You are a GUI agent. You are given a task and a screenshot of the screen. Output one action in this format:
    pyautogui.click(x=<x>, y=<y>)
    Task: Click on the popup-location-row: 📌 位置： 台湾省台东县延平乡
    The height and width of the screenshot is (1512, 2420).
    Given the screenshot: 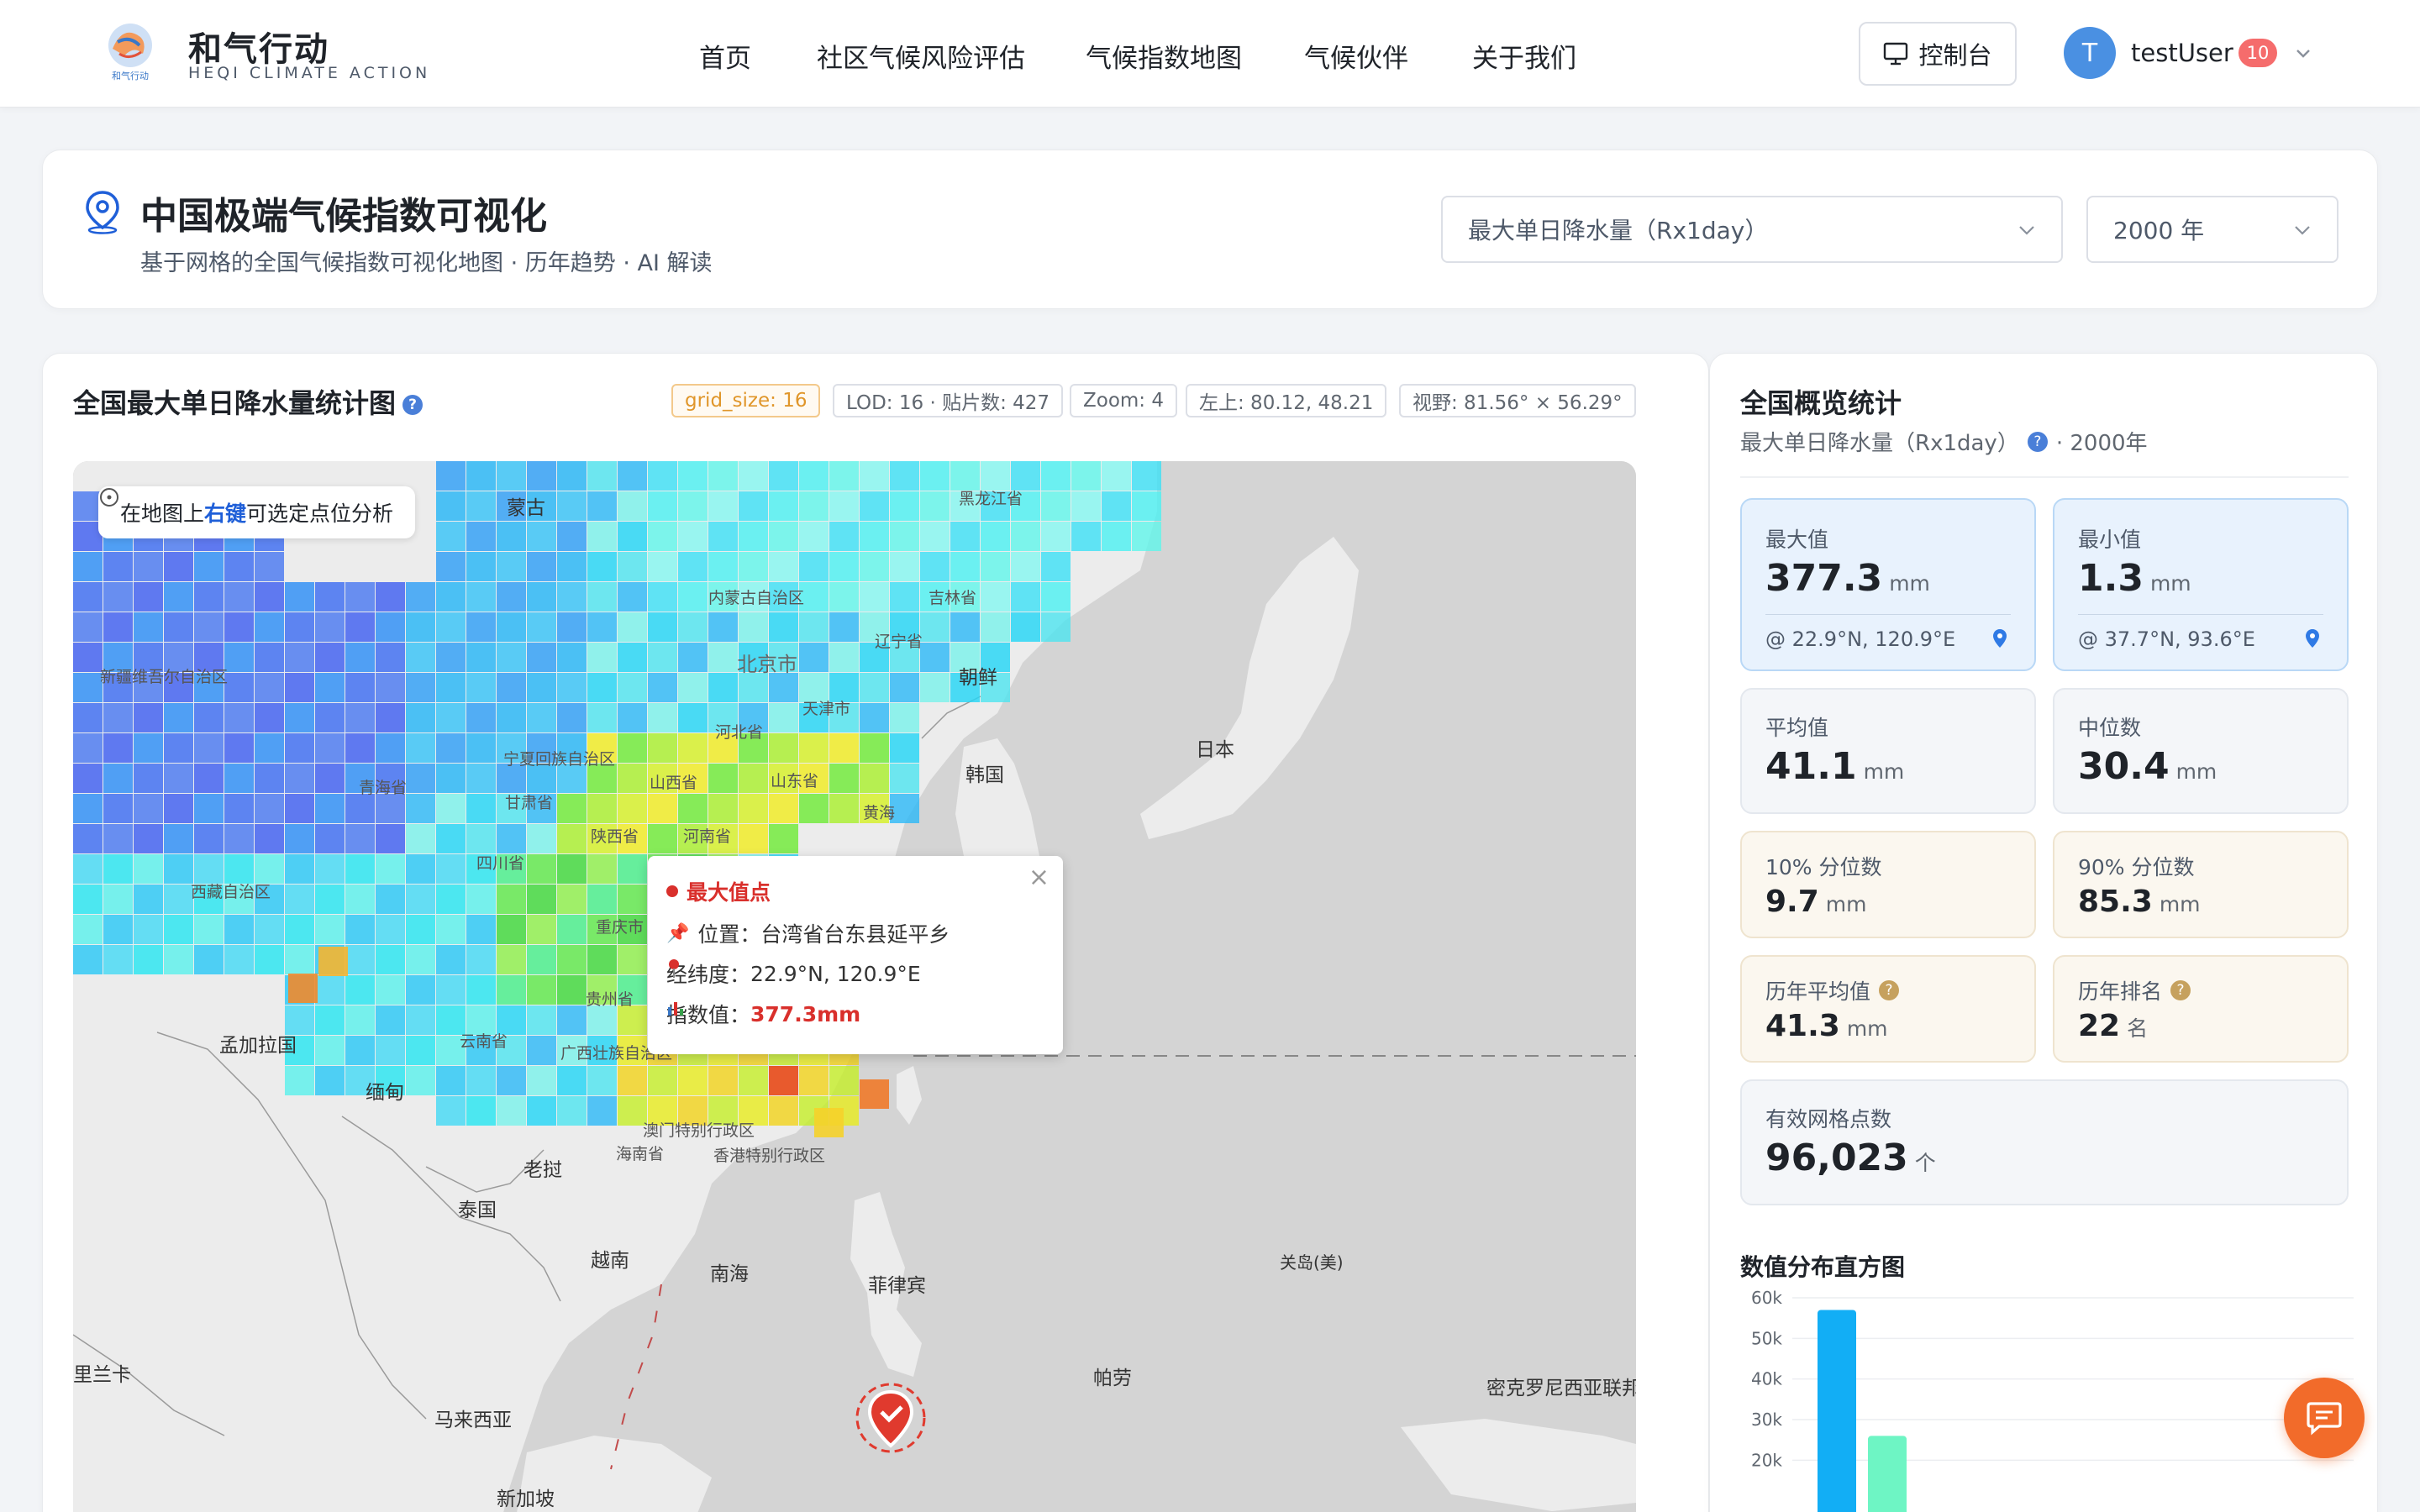 What is the action you would take?
    pyautogui.click(x=808, y=933)
    